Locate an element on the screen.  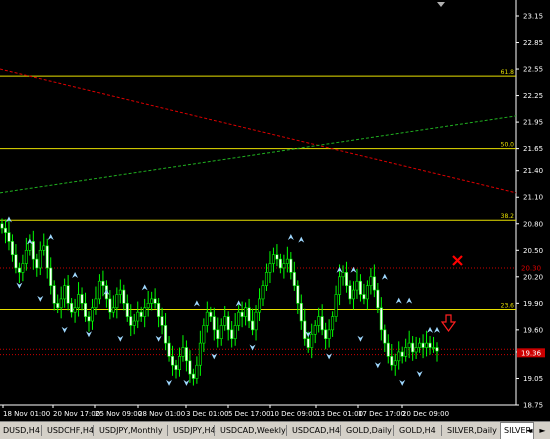
tab-scroll-left-icon: ◄ is located at coordinates (529, 430).